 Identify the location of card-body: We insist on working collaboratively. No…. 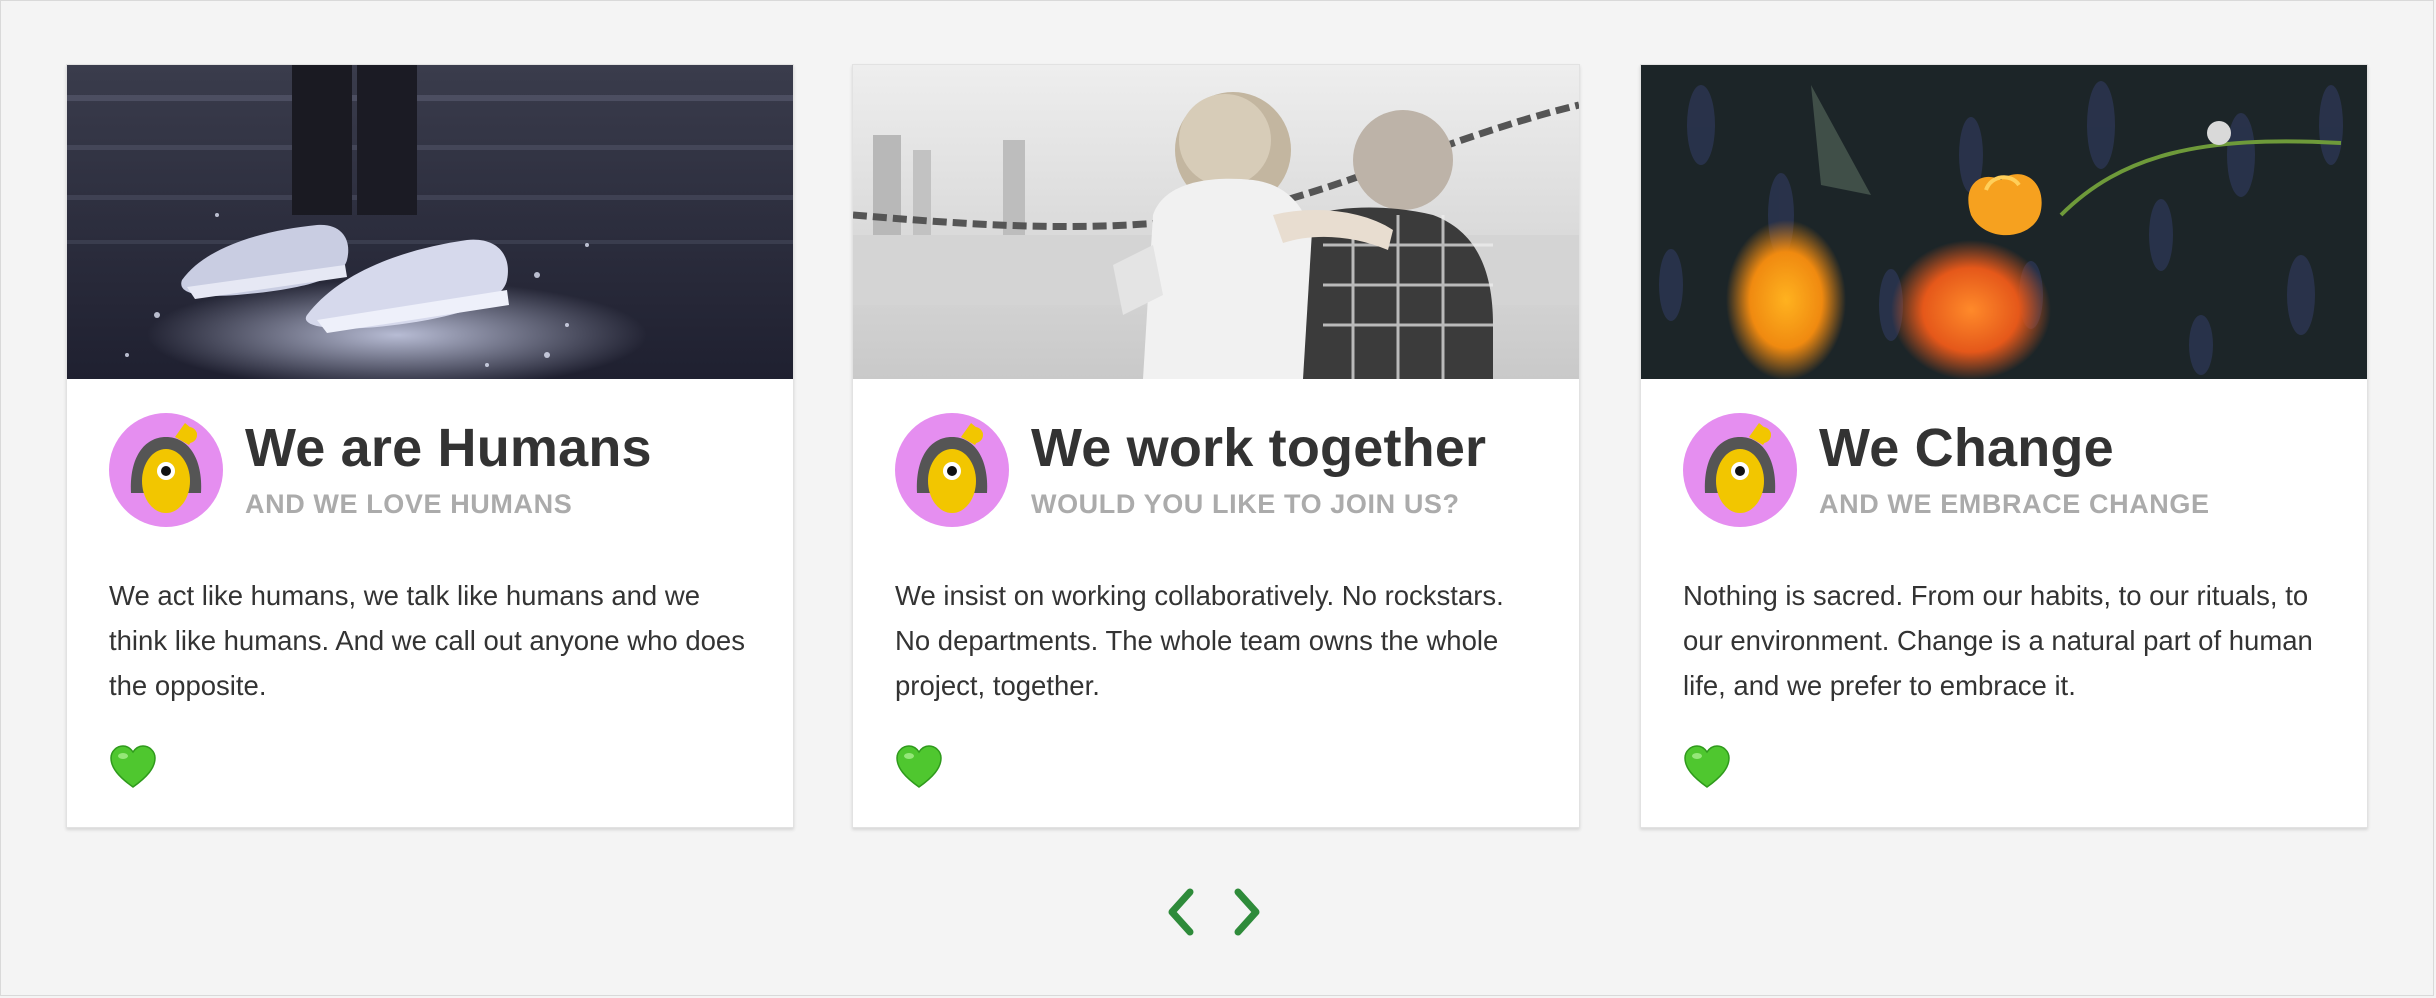
(1199, 640).